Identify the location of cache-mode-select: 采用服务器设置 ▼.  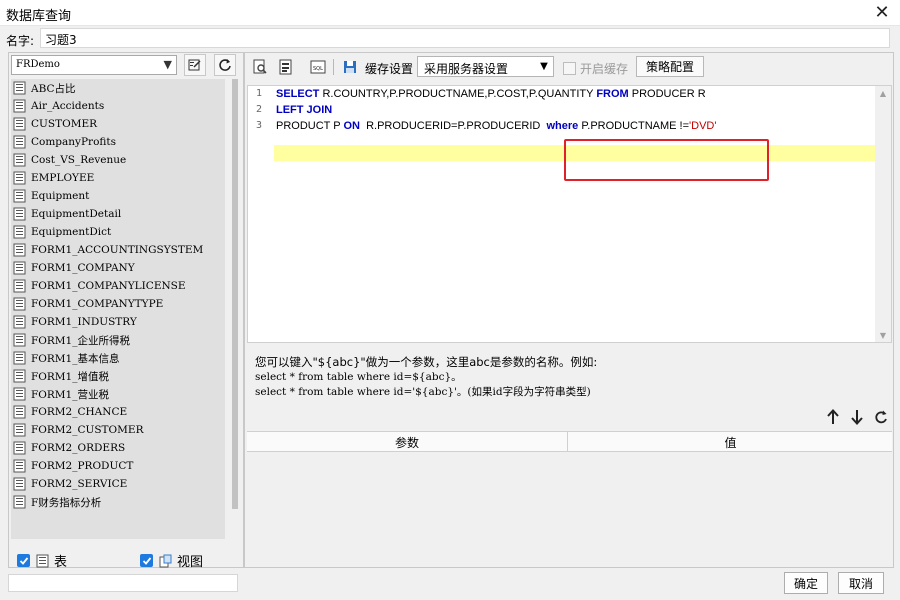
(485, 66).